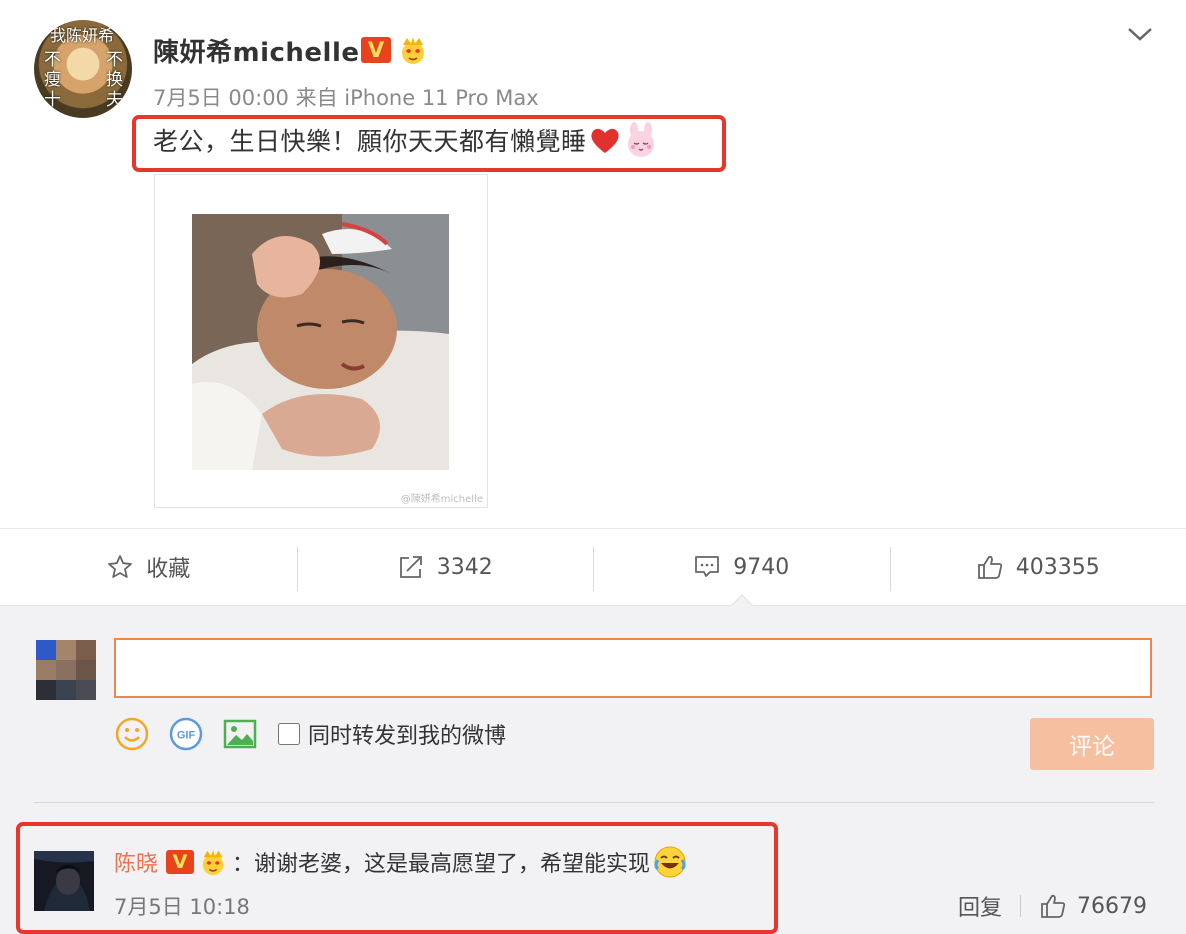 Image resolution: width=1186 pixels, height=934 pixels. I want to click on submit-comment-button: 评论, so click(1092, 744).